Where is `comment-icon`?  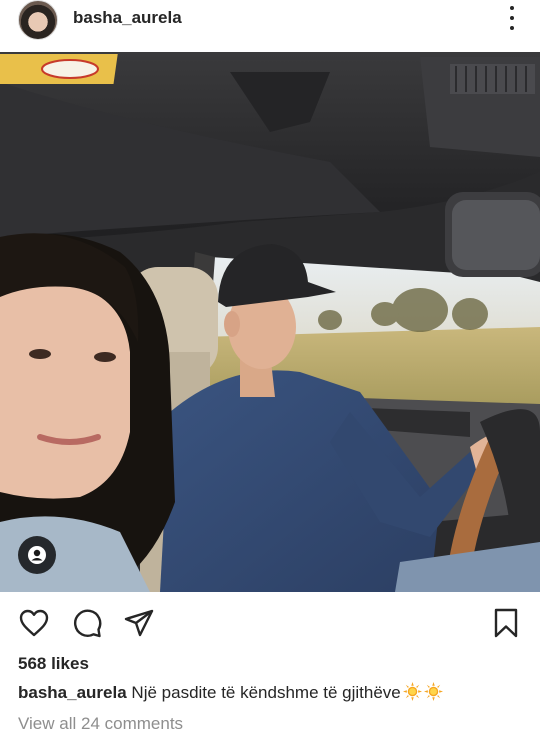
comment-icon is located at coordinates (87, 623).